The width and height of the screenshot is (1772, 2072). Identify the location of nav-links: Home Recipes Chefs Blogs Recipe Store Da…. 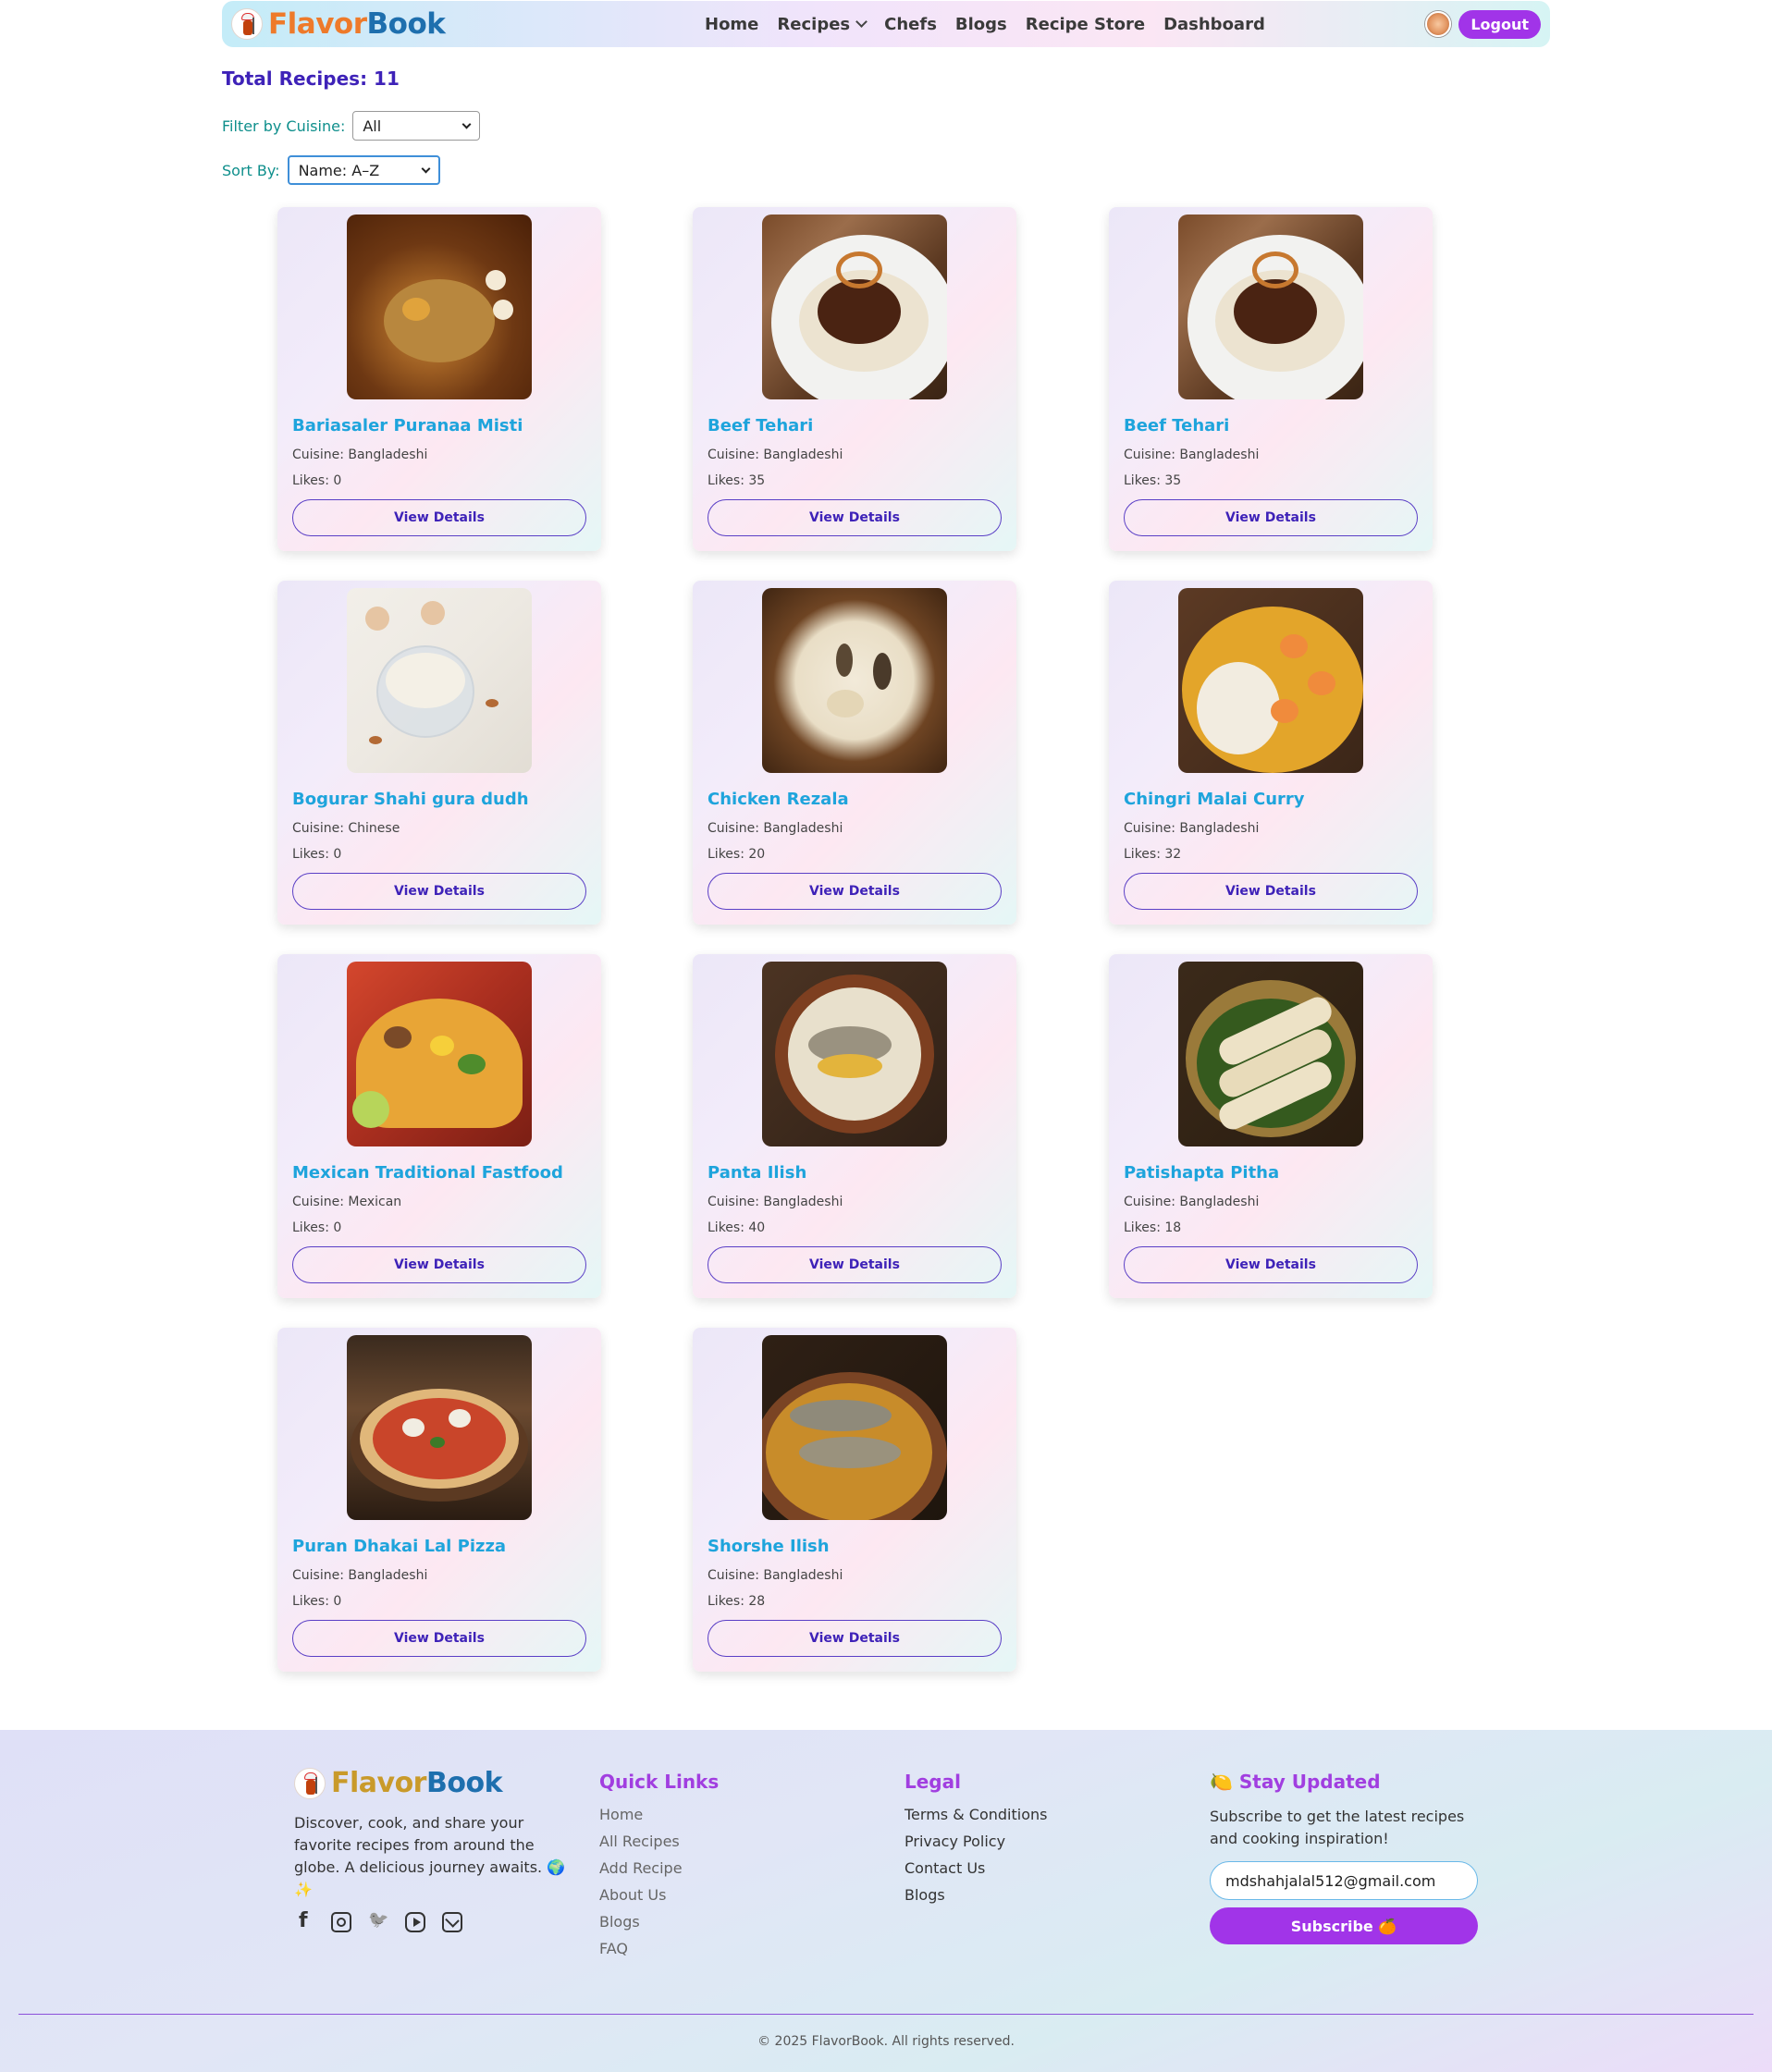
(985, 24).